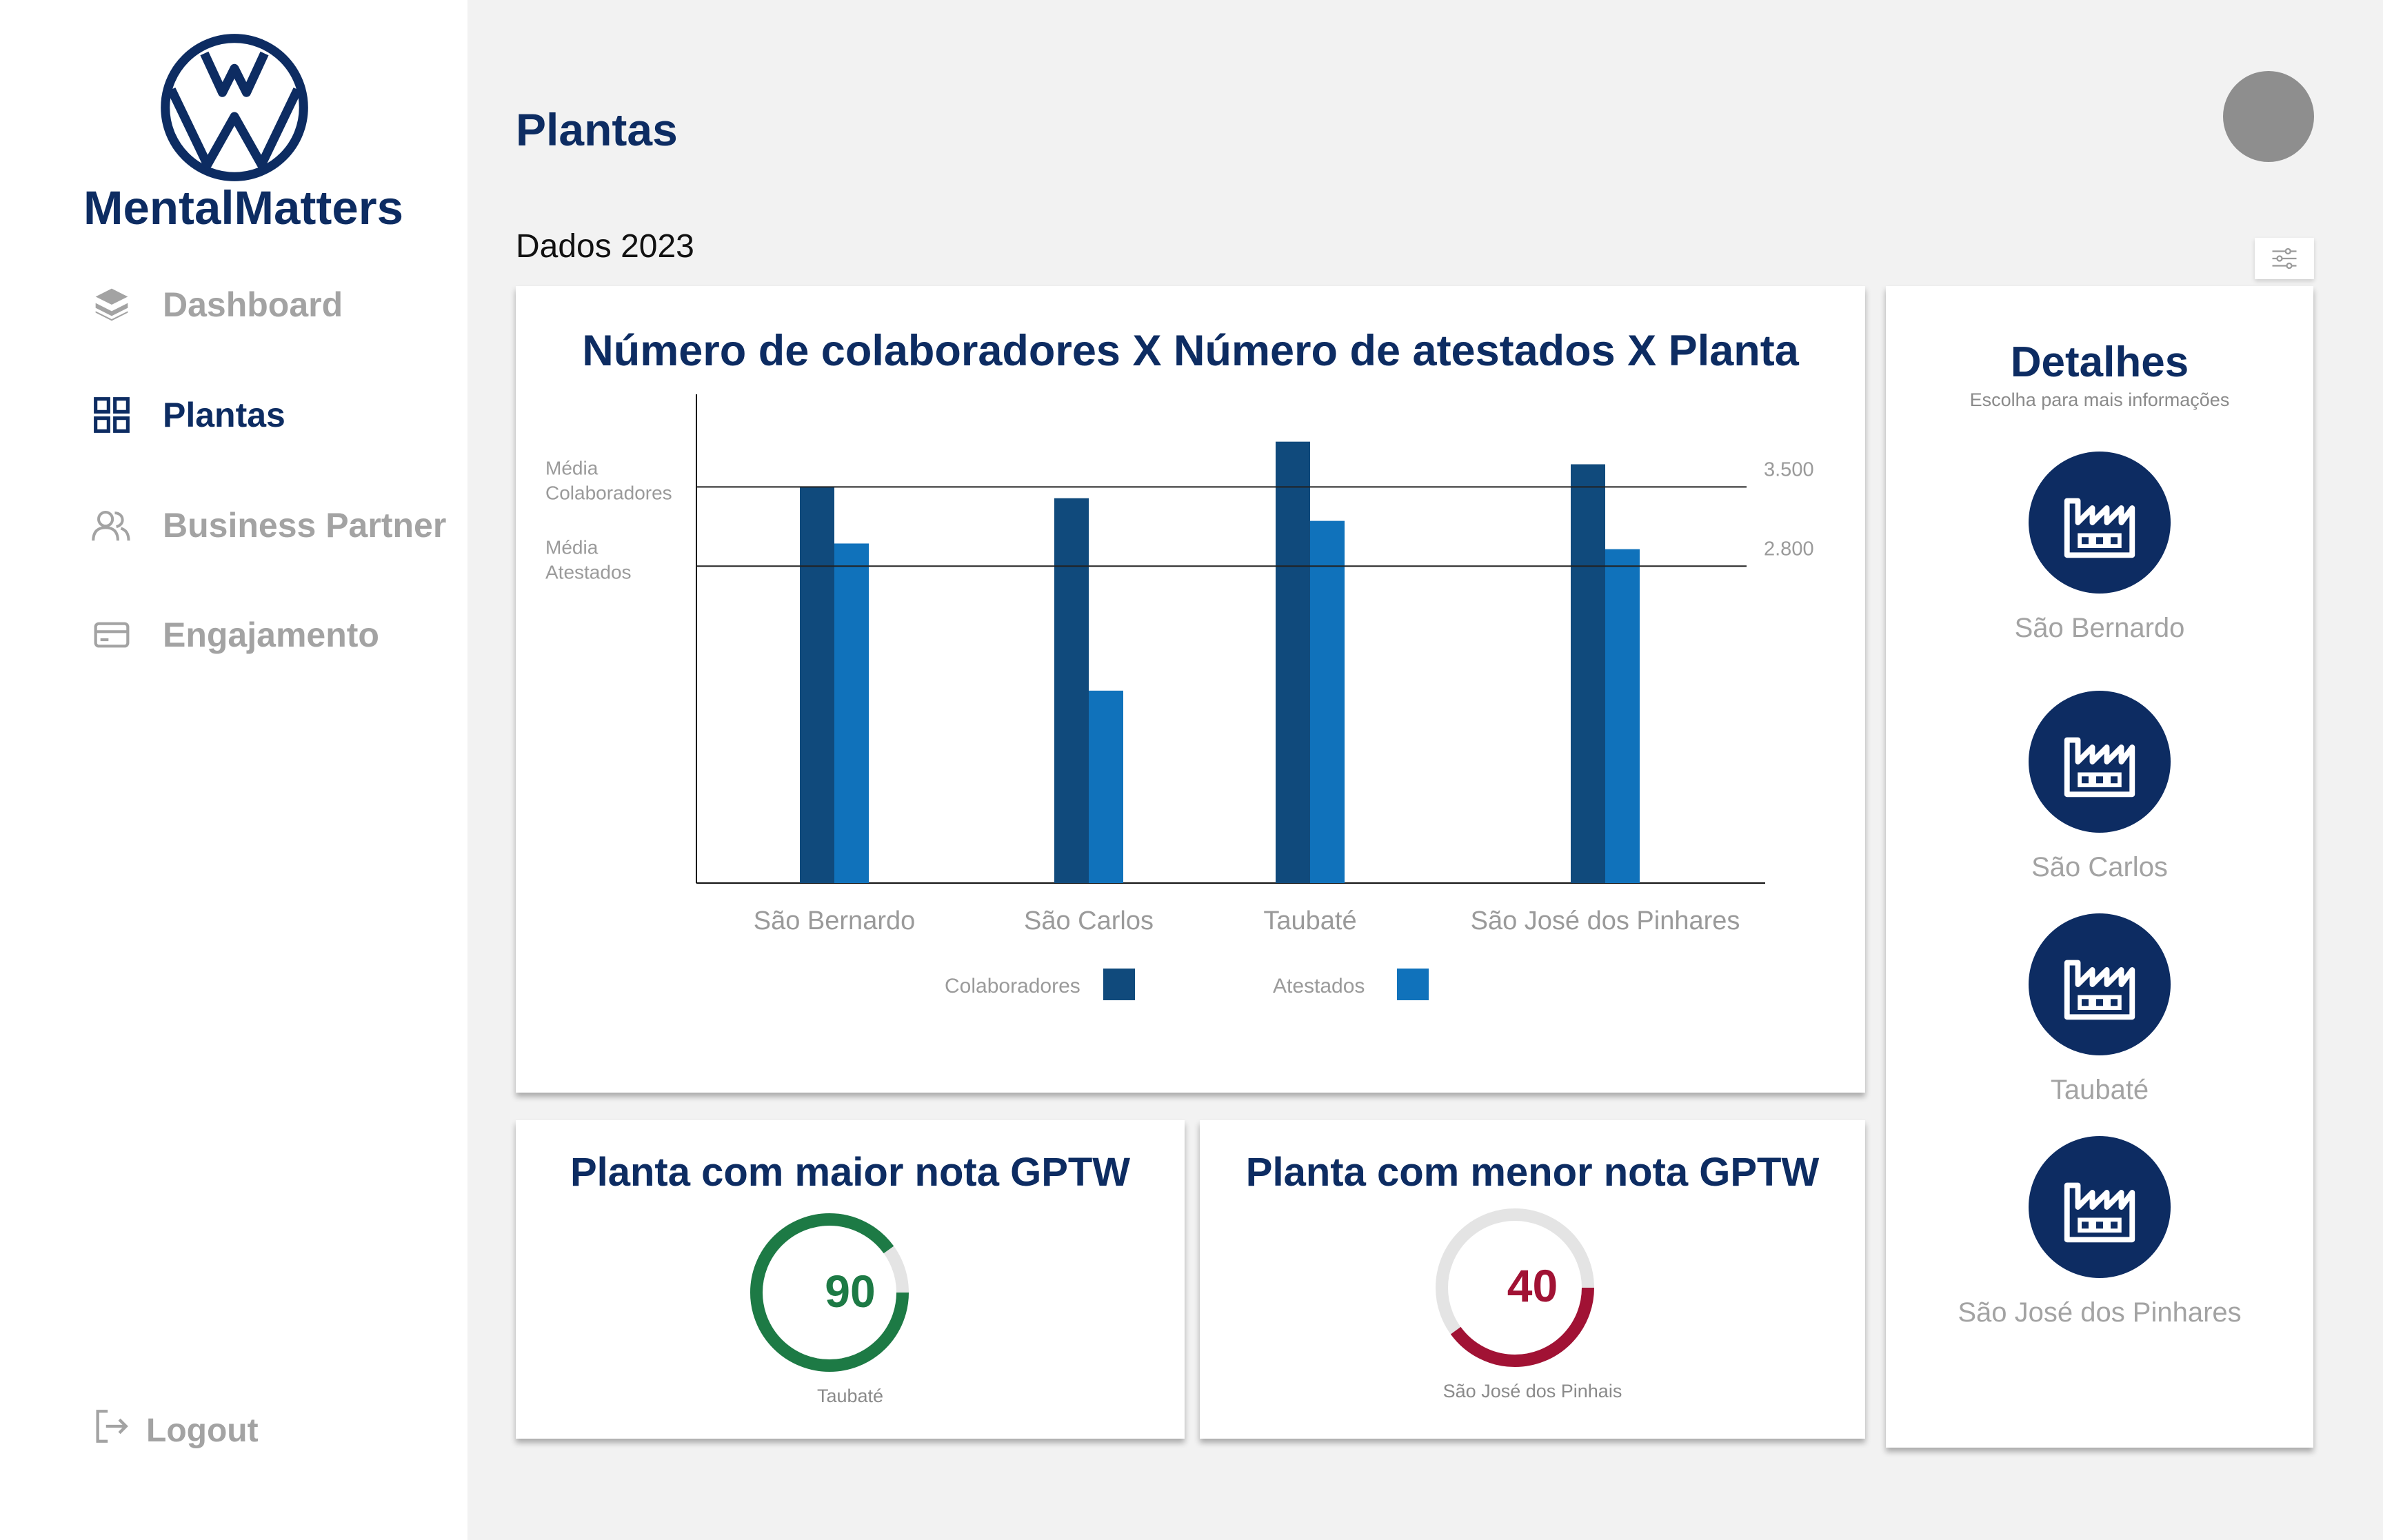 The height and width of the screenshot is (1540, 2383). I want to click on plant-name: Taubaté, so click(2099, 1090).